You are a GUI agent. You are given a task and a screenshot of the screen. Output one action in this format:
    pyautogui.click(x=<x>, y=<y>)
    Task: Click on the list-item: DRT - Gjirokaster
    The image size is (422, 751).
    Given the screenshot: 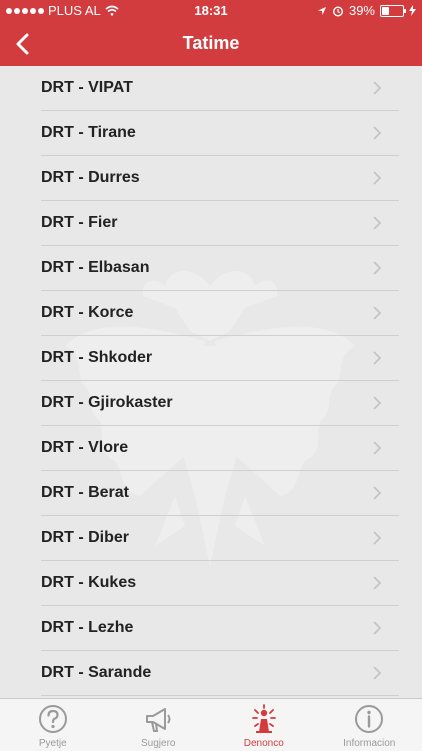 What is the action you would take?
    pyautogui.click(x=220, y=403)
    